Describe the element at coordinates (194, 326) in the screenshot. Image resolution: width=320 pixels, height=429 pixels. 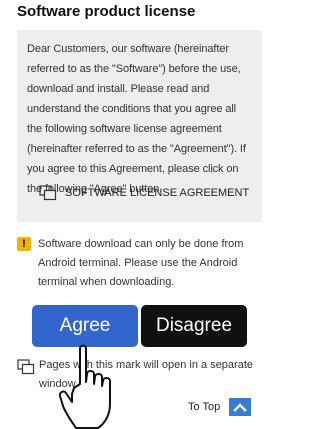
I see `disagree-button: Disagree` at that location.